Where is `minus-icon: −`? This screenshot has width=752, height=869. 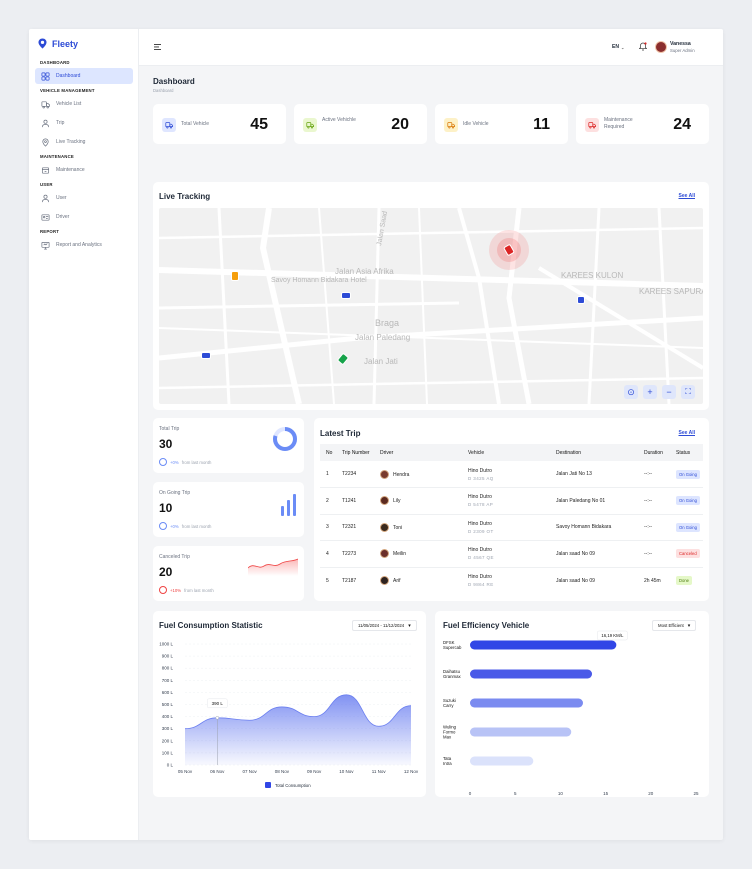
minus-icon: − is located at coordinates (669, 392).